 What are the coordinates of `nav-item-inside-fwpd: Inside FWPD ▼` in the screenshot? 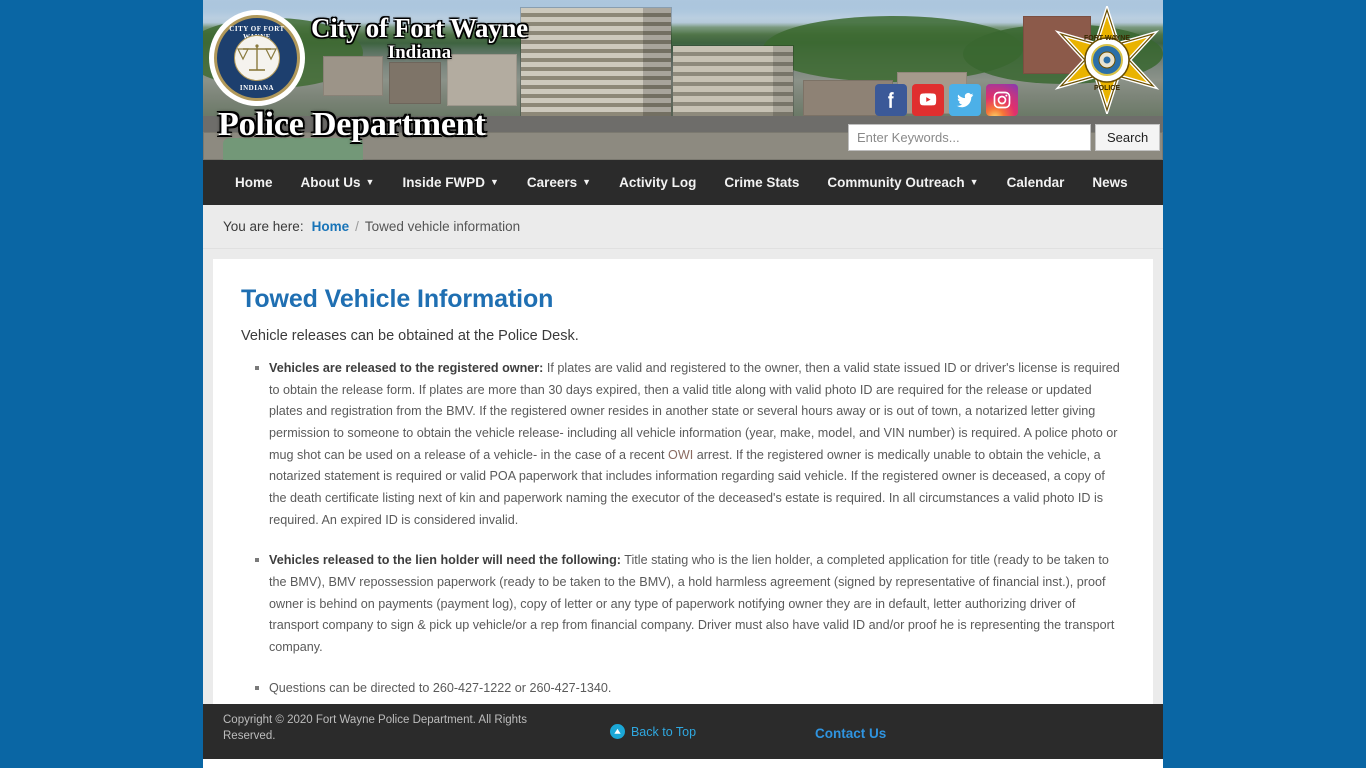 It's located at (450, 183).